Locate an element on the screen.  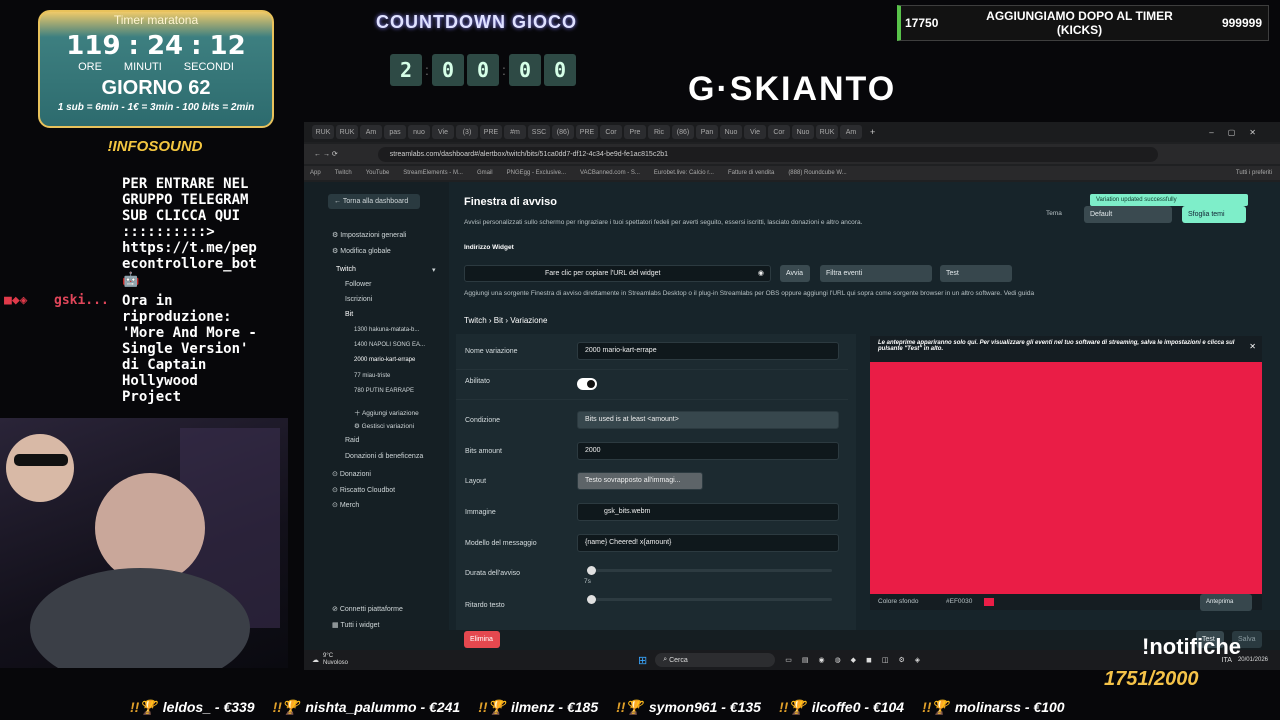
sidebar-variation-active: 2000 mario-kart-errape is located at coordinates (384, 360).